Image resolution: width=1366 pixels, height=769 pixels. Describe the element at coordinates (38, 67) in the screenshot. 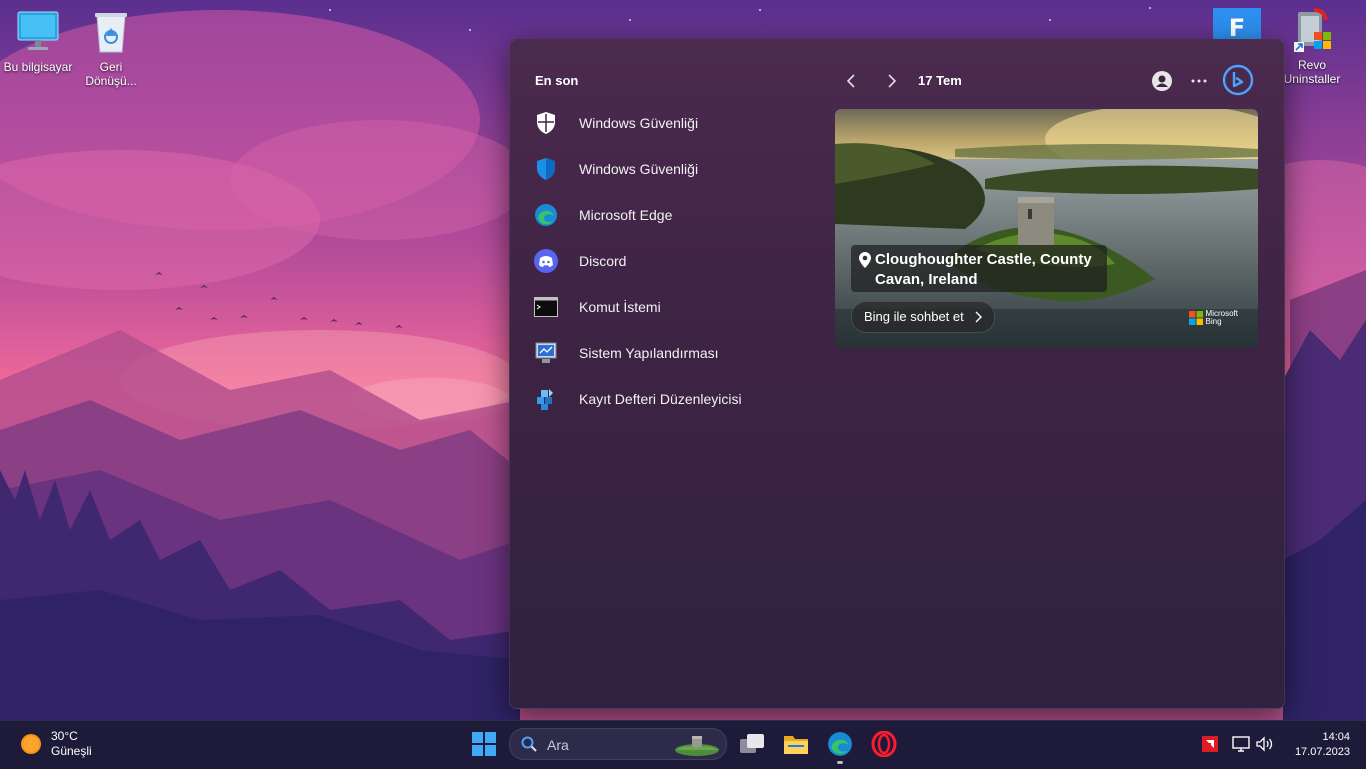

I see `desktop-icon-label: Bu bilgisayar` at that location.